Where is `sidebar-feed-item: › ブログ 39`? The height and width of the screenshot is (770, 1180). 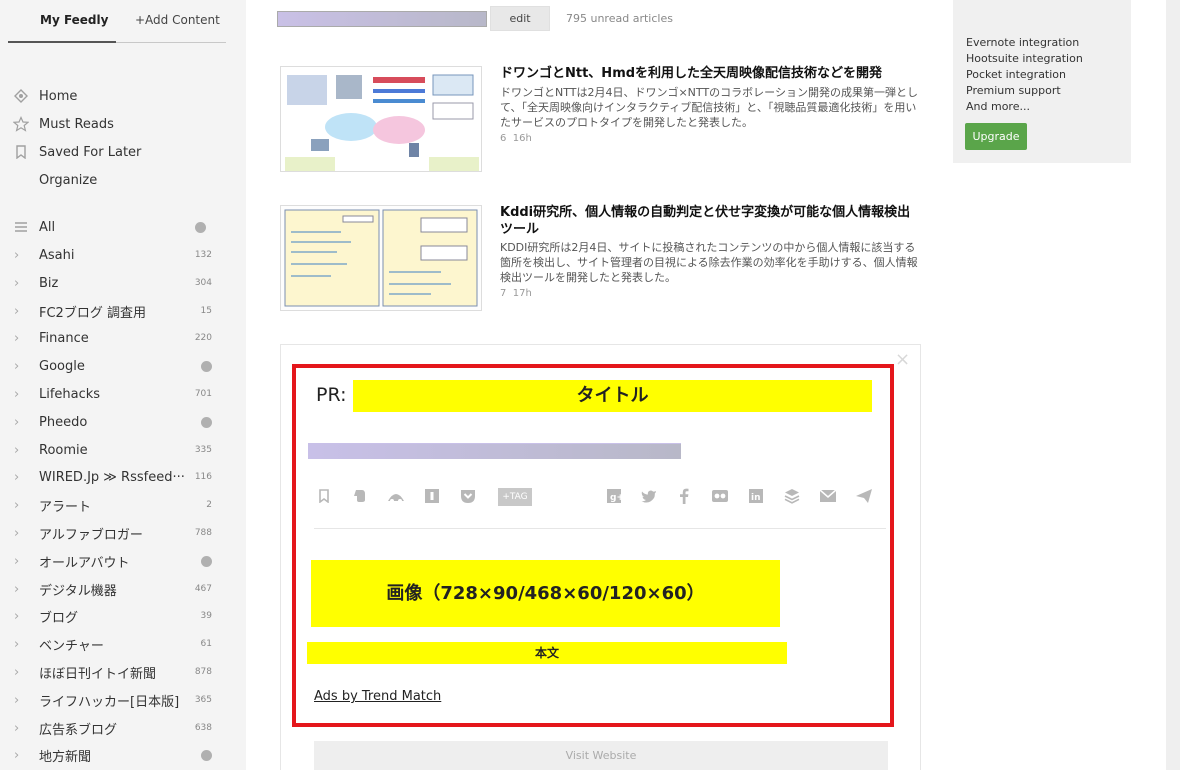
sidebar-feed-item: › ブログ 39 is located at coordinates (113, 616).